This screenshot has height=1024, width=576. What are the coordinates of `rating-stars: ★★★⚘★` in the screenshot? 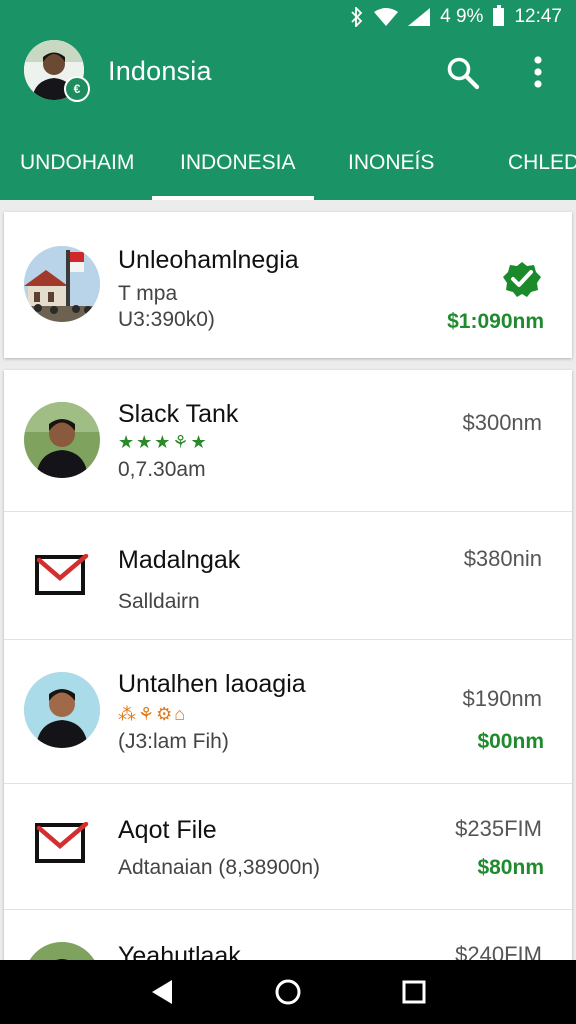 It's located at (163, 442).